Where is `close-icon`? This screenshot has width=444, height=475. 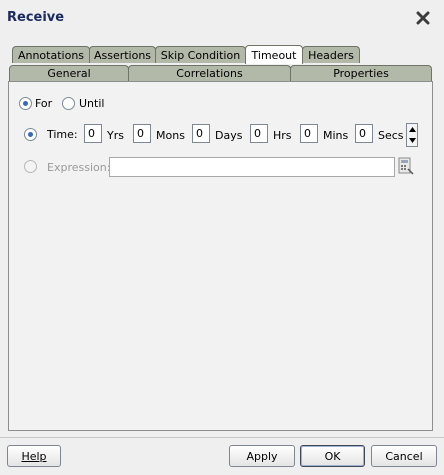 close-icon is located at coordinates (423, 18).